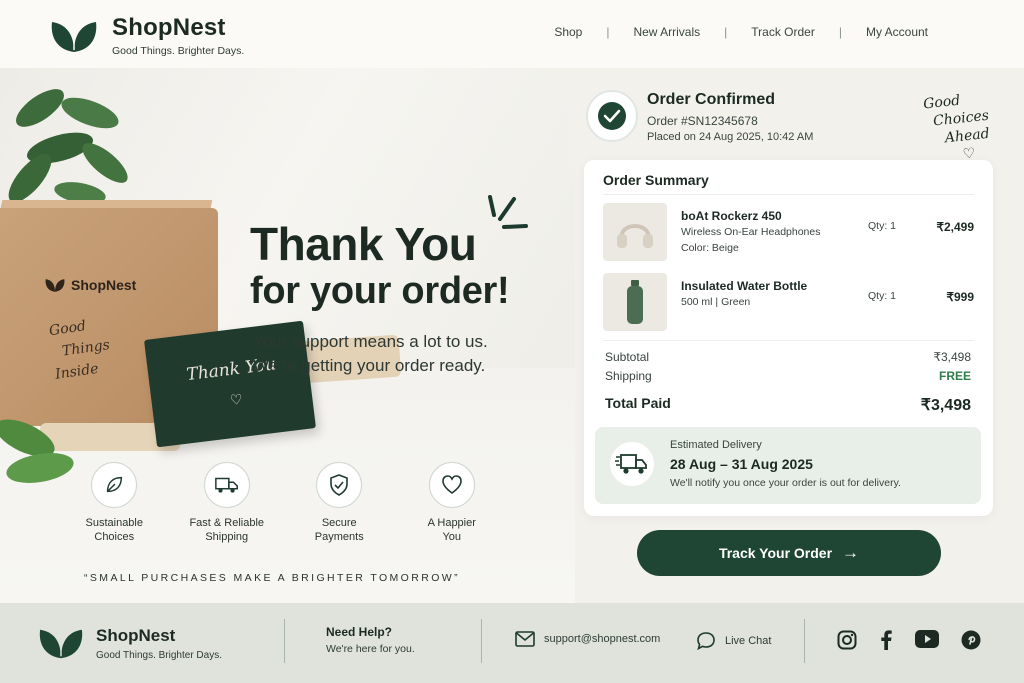  What do you see at coordinates (748, 641) in the screenshot?
I see `live-chat-label: Live Chat` at bounding box center [748, 641].